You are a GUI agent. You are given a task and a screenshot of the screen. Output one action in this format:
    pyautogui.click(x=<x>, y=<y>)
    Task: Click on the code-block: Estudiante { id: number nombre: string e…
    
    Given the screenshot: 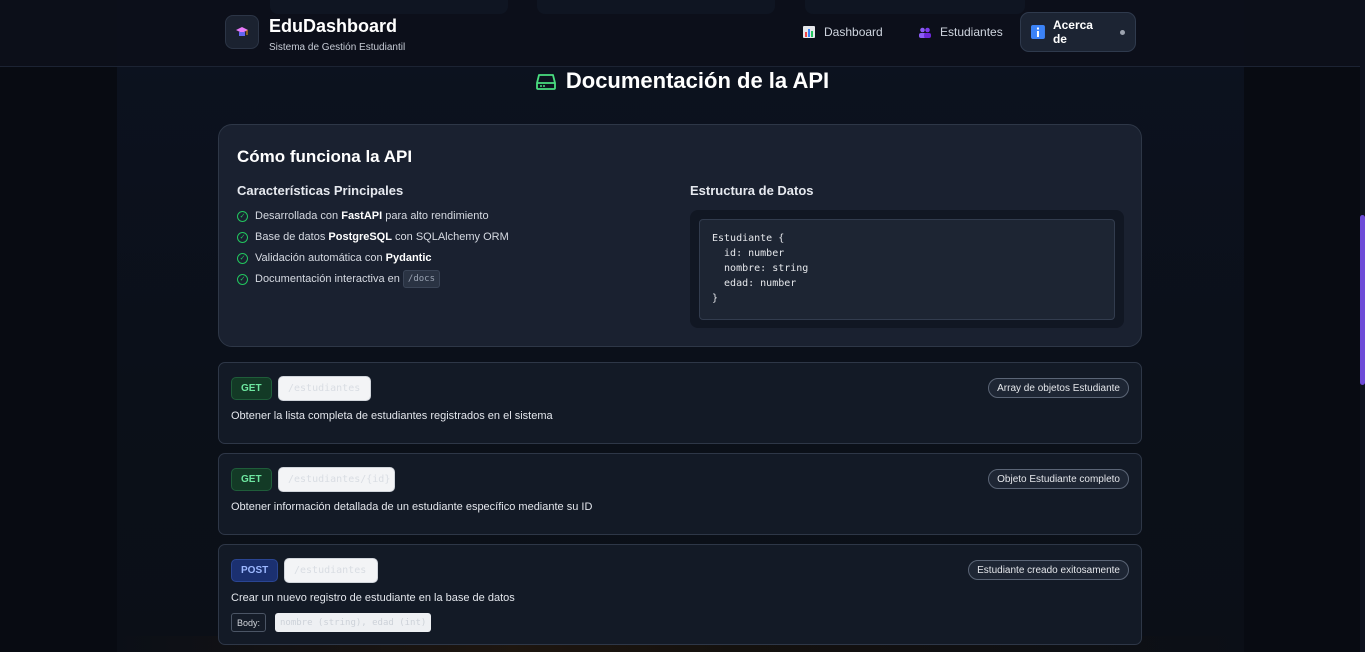 What is the action you would take?
    pyautogui.click(x=907, y=269)
    